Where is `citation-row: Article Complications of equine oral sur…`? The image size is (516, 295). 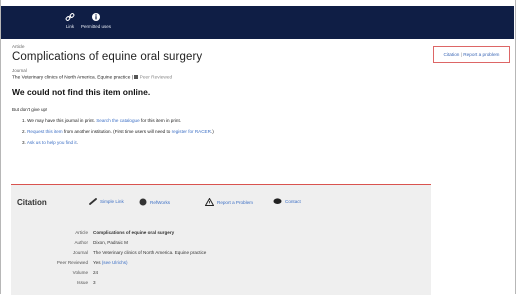
citation-row: Article Complications of equine oral sur… is located at coordinates (221, 234).